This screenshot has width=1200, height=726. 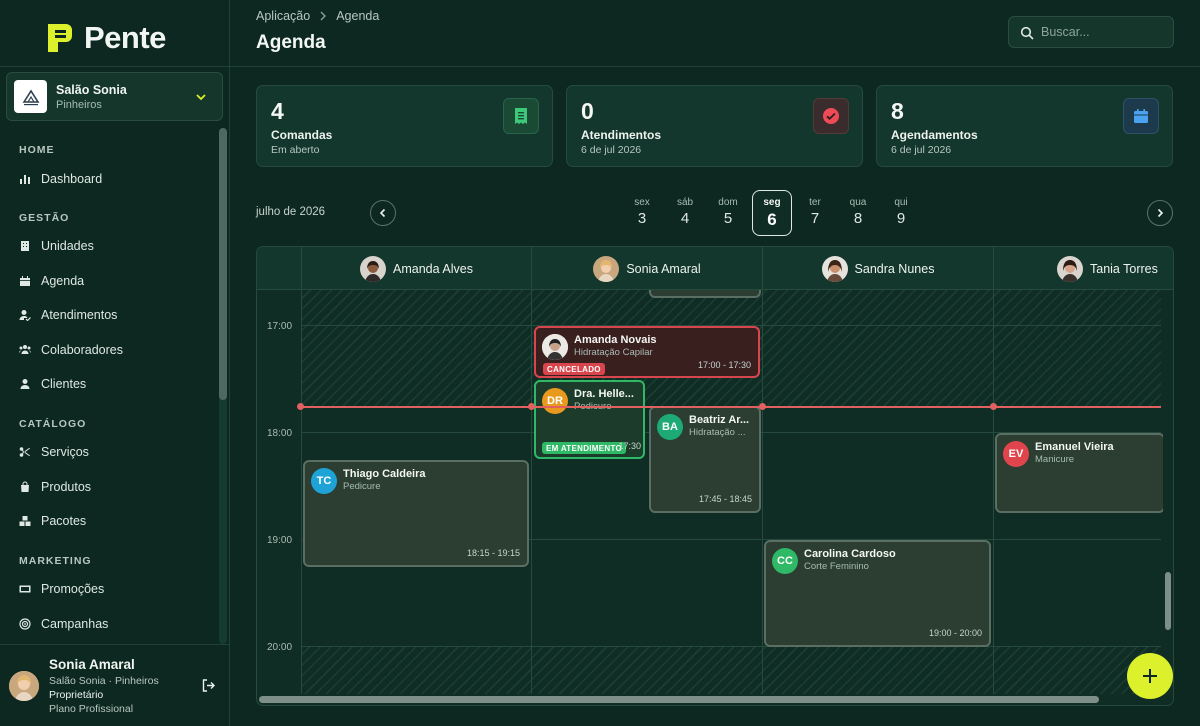 What do you see at coordinates (54, 452) in the screenshot?
I see `sidebar-item-servicos: Serviços` at bounding box center [54, 452].